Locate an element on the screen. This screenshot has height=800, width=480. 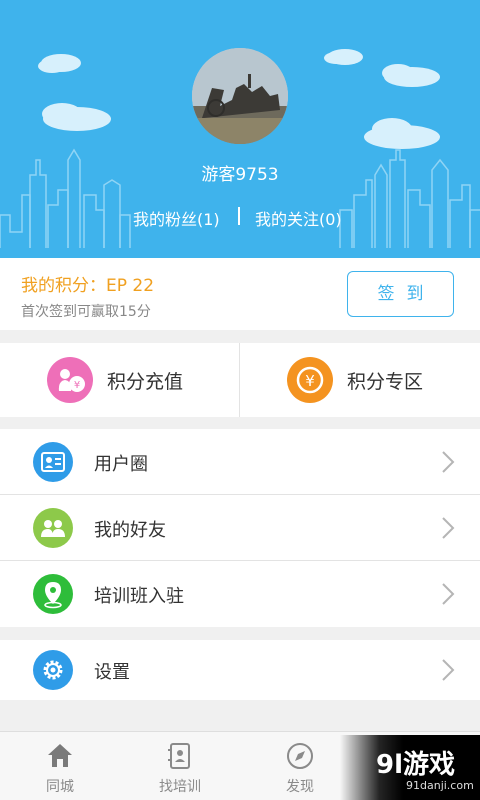
menu-item-settings: 设置 is located at coordinates (240, 670).